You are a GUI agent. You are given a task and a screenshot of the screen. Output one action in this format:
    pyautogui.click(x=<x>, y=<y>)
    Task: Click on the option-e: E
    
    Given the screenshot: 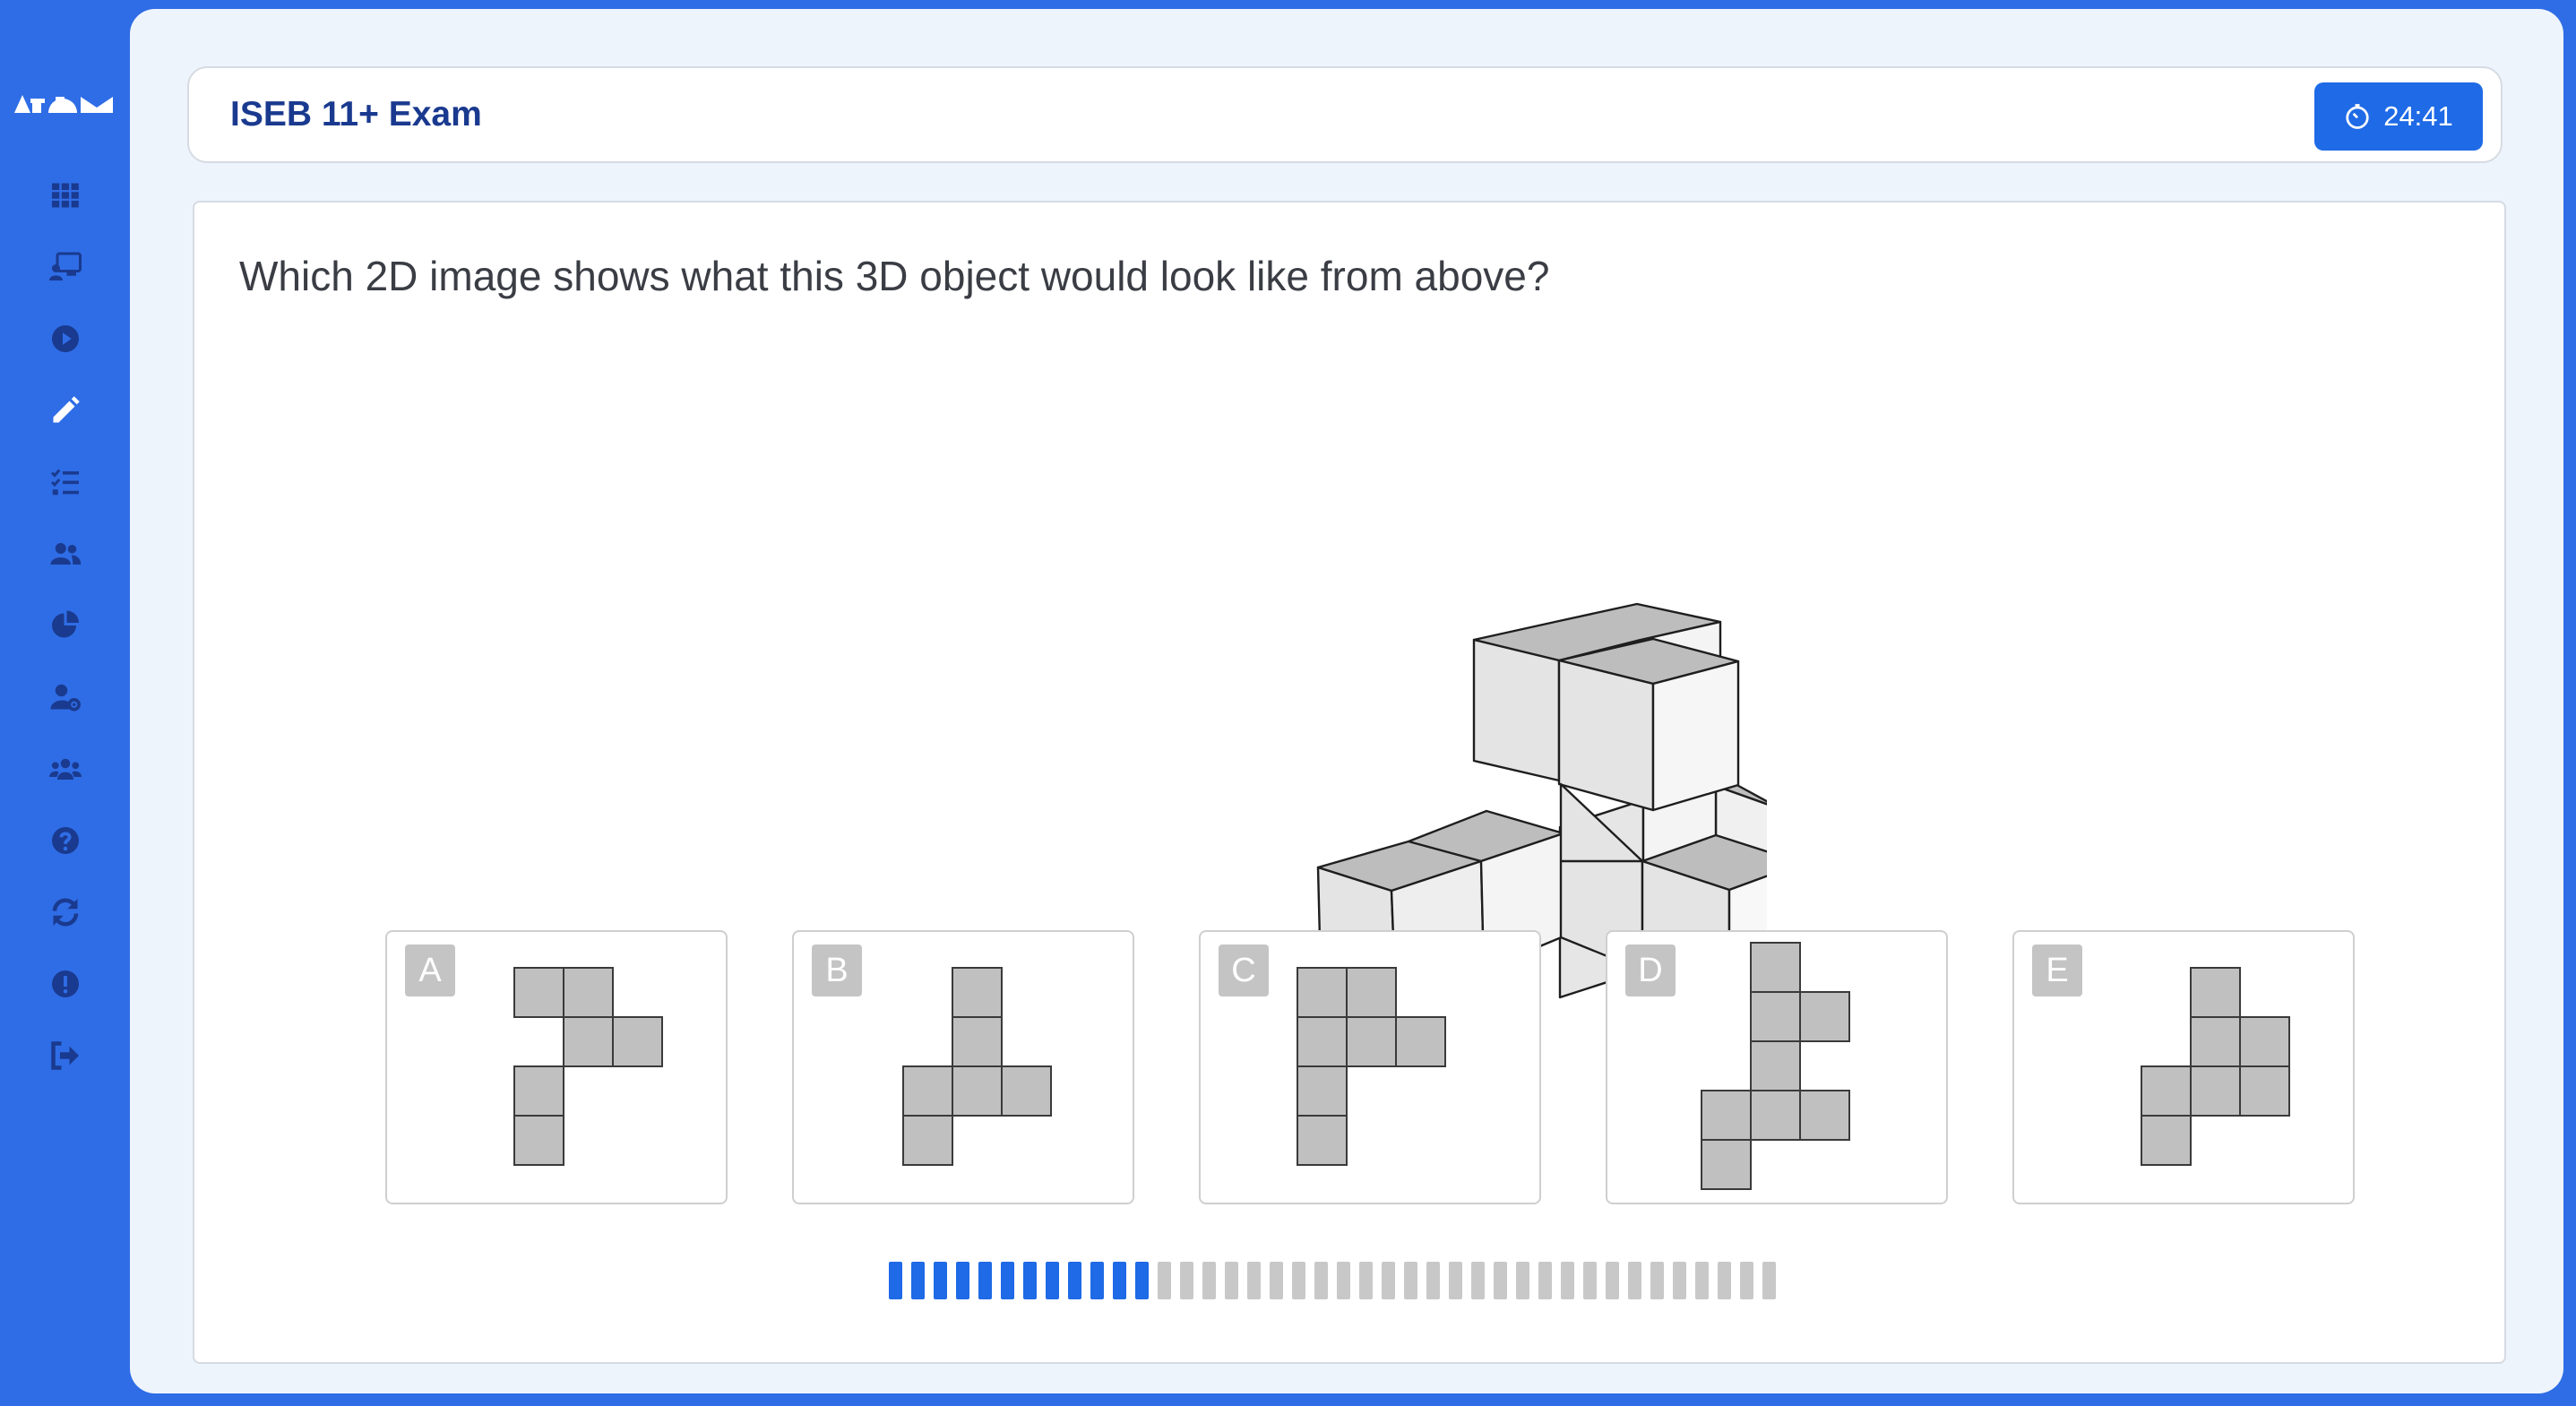 What is the action you would take?
    pyautogui.click(x=2183, y=1067)
    